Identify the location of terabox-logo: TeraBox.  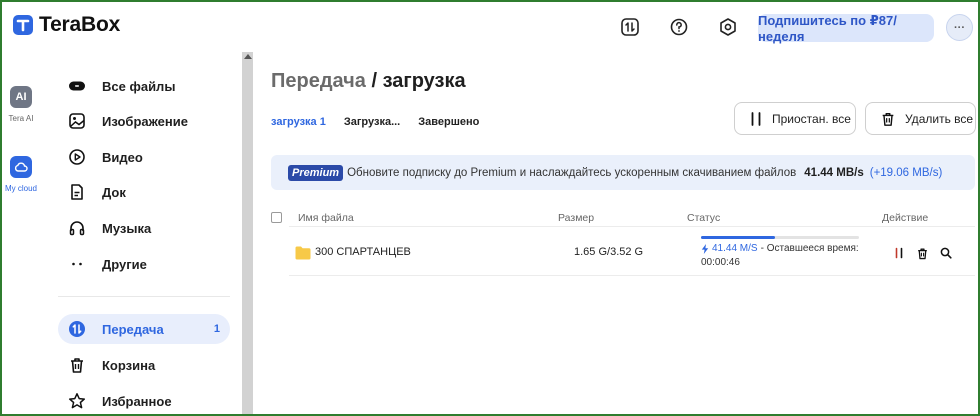
(66, 25).